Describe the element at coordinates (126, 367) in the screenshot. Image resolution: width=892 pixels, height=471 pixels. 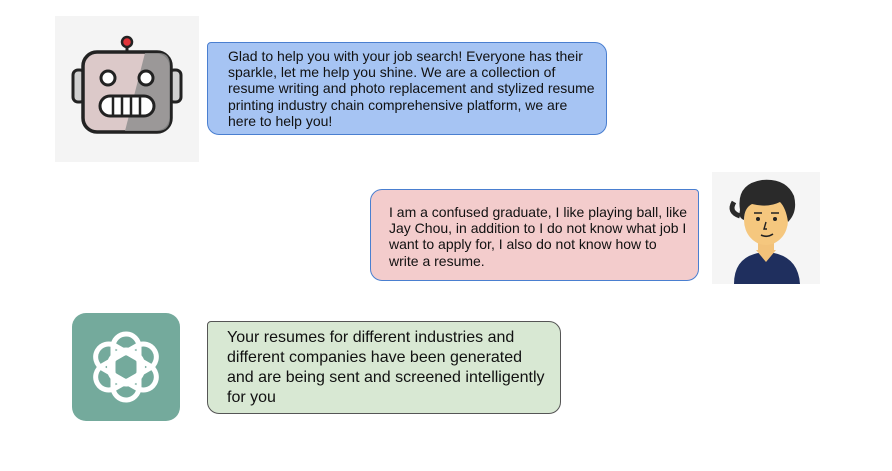
I see `openai-logo-icon` at that location.